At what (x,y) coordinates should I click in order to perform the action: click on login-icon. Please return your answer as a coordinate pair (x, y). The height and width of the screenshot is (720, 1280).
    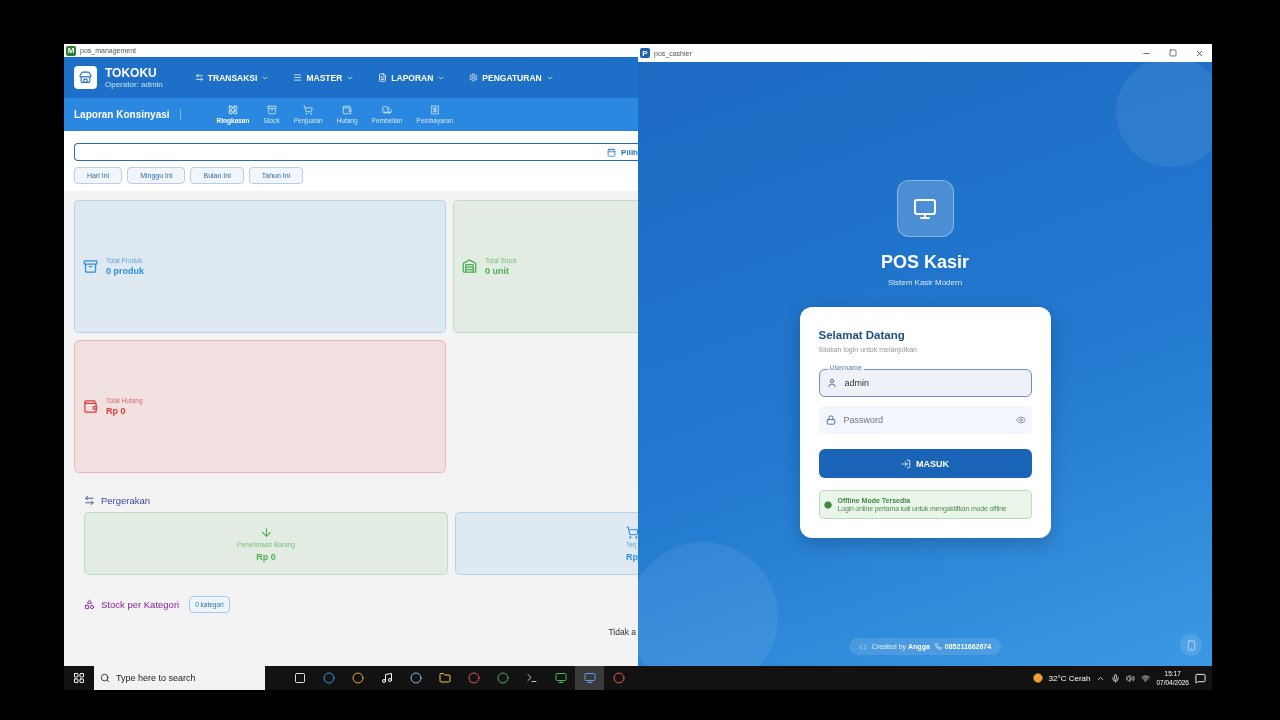
    Looking at the image, I should click on (906, 463).